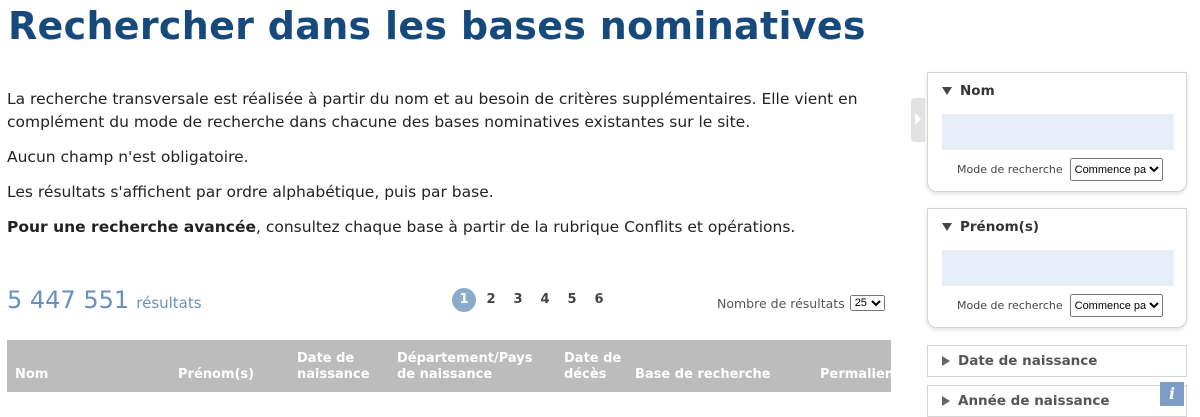 The width and height of the screenshot is (1200, 417). I want to click on page-6: 6, so click(599, 300).